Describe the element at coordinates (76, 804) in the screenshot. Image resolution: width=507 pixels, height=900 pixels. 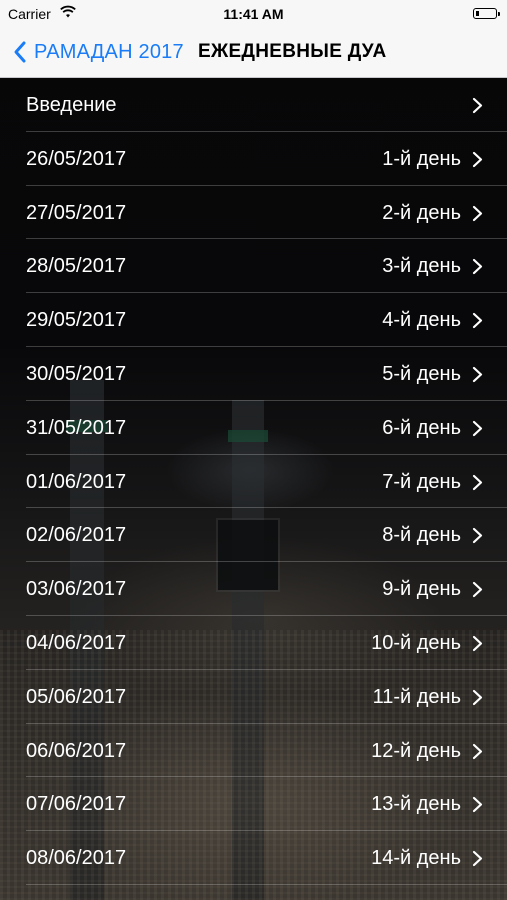
I see `row-date-label: 07/06/2017` at that location.